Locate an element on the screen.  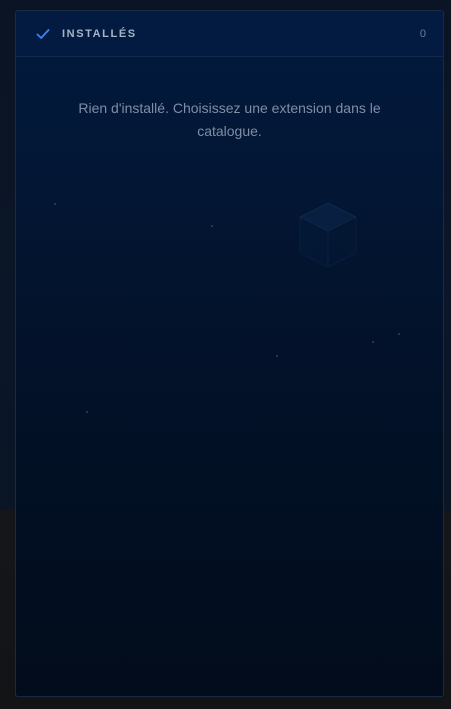
installed-panel-title: INSTALLÉS is located at coordinates (99, 34).